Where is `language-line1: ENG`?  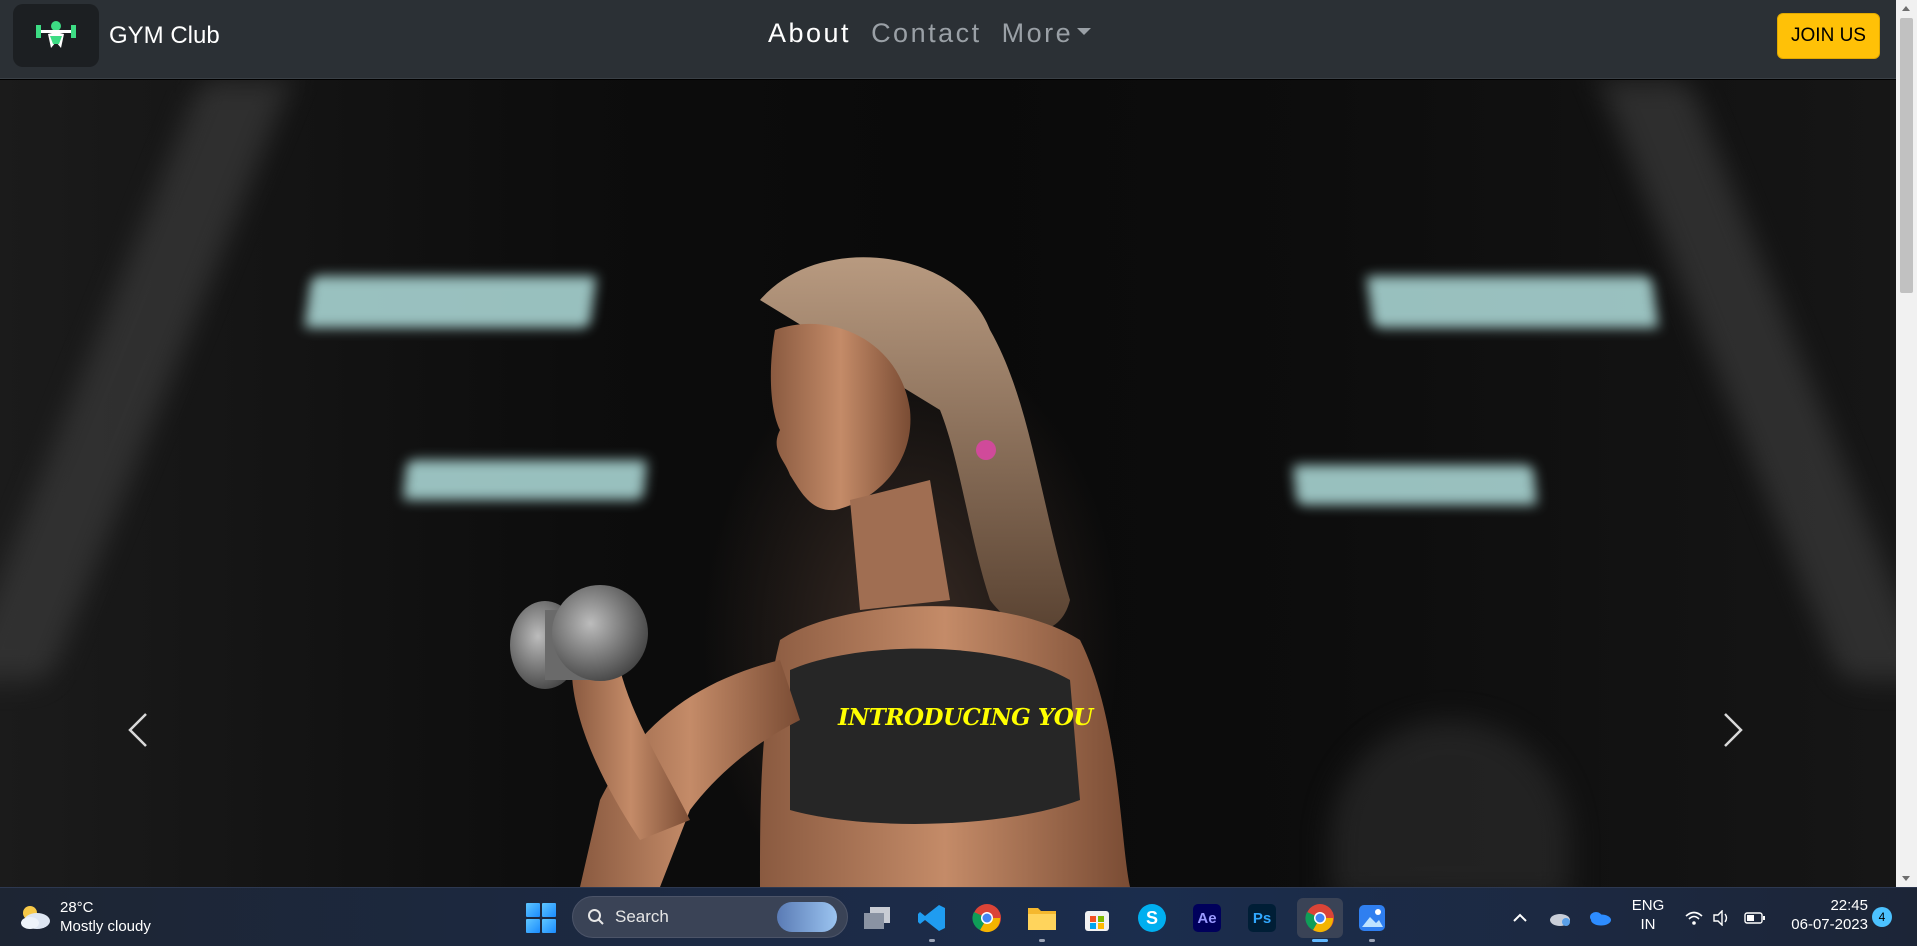 language-line1: ENG is located at coordinates (1648, 905).